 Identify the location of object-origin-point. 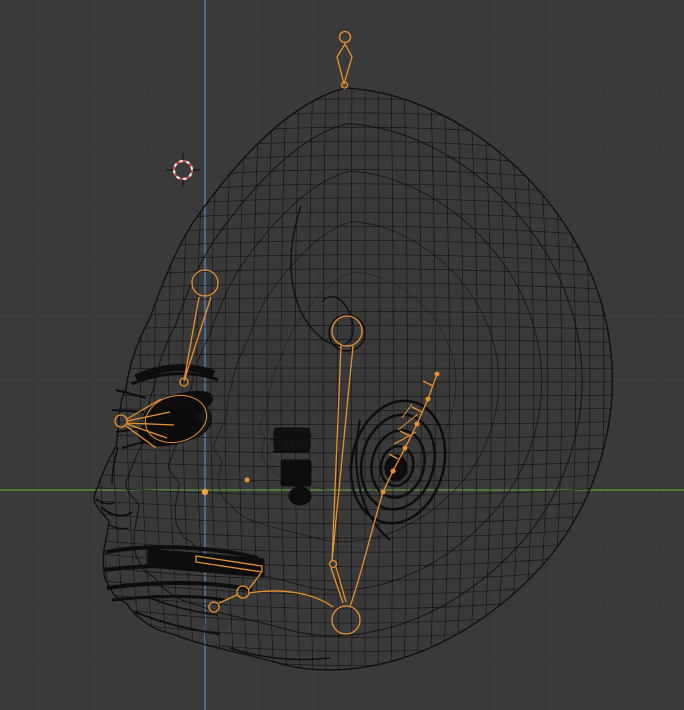
(205, 492).